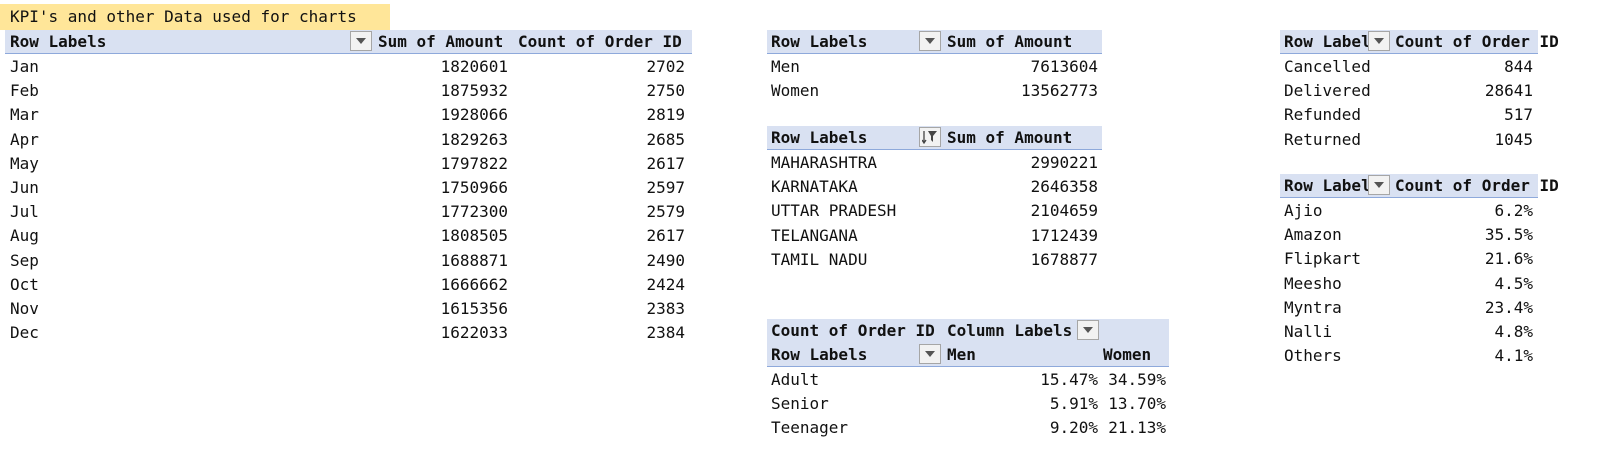 The height and width of the screenshot is (455, 1622). I want to click on sum-amount-cell: 1622033, so click(474, 333).